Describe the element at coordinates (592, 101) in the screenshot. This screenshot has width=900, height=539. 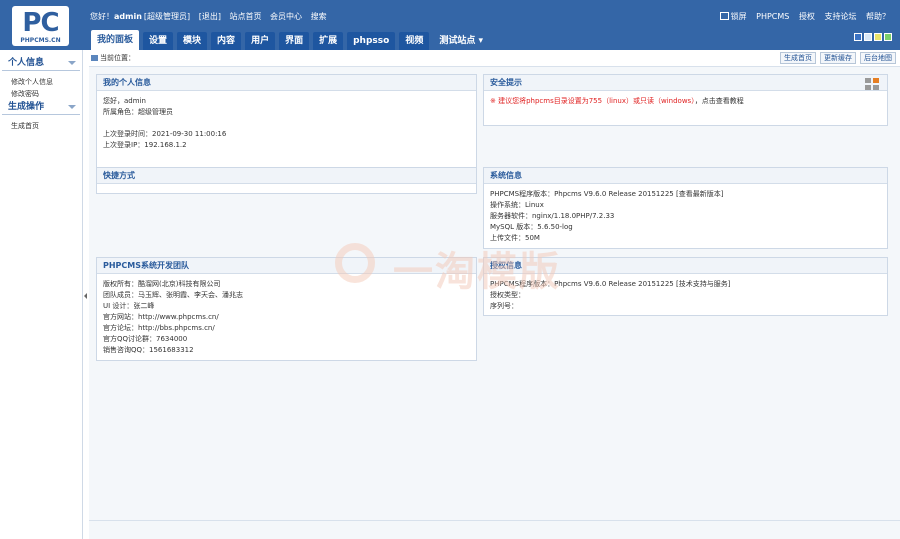
I see `security-warning: ※ 建议您将phpcms目录设置为755（linux）或只读（windows）` at that location.